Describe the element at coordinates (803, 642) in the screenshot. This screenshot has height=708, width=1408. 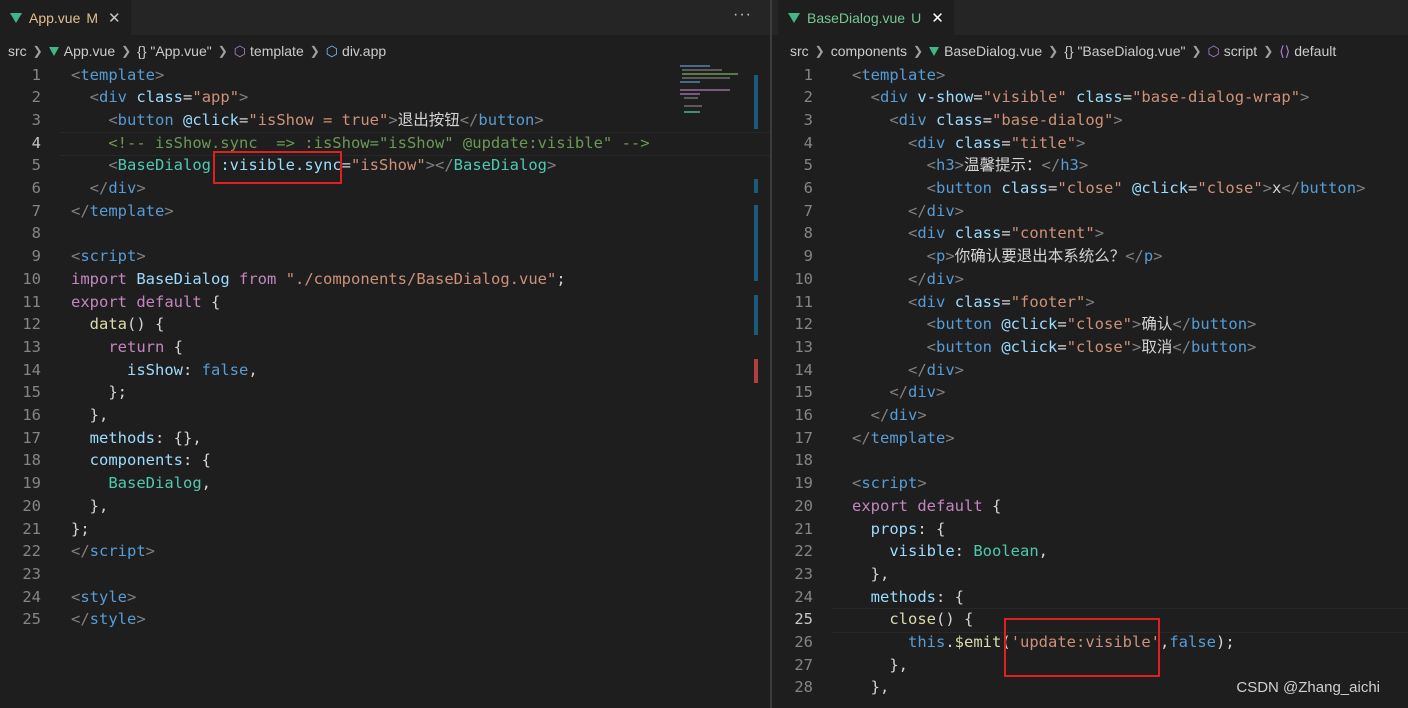
I see `line-number: 26` at that location.